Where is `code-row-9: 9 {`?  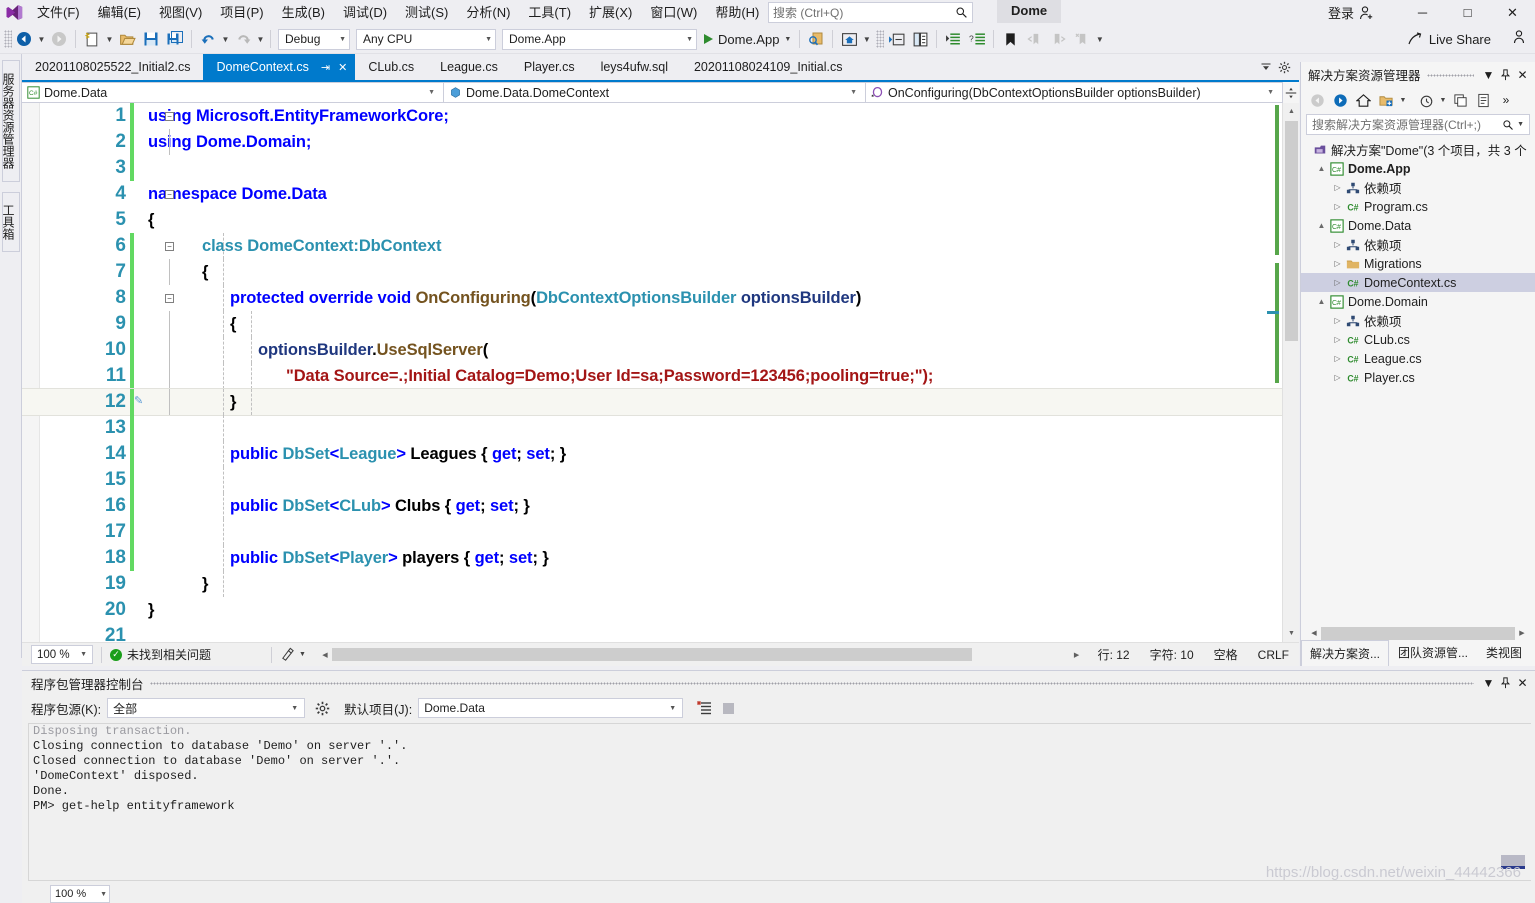
code-row-9: 9 { is located at coordinates (660, 324).